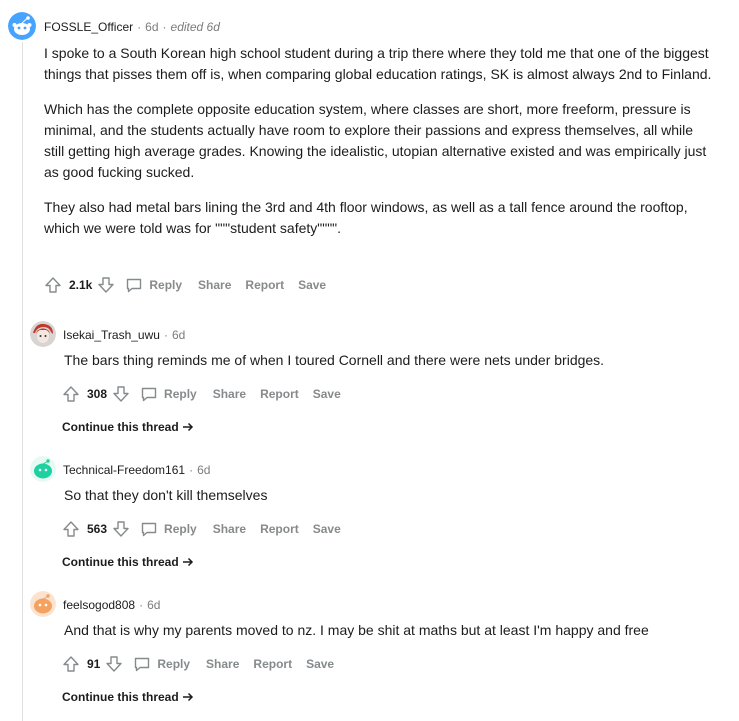  I want to click on user-avatar-icon, so click(43, 334).